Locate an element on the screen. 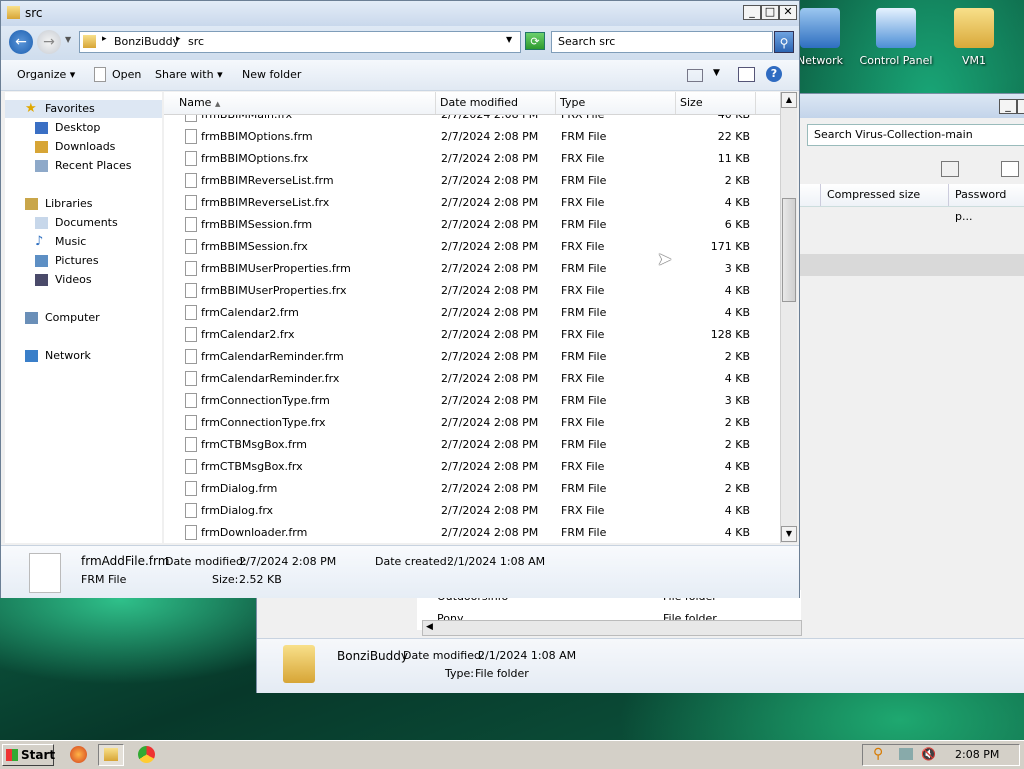 The image size is (1024, 769). help-icon: ? is located at coordinates (774, 74).